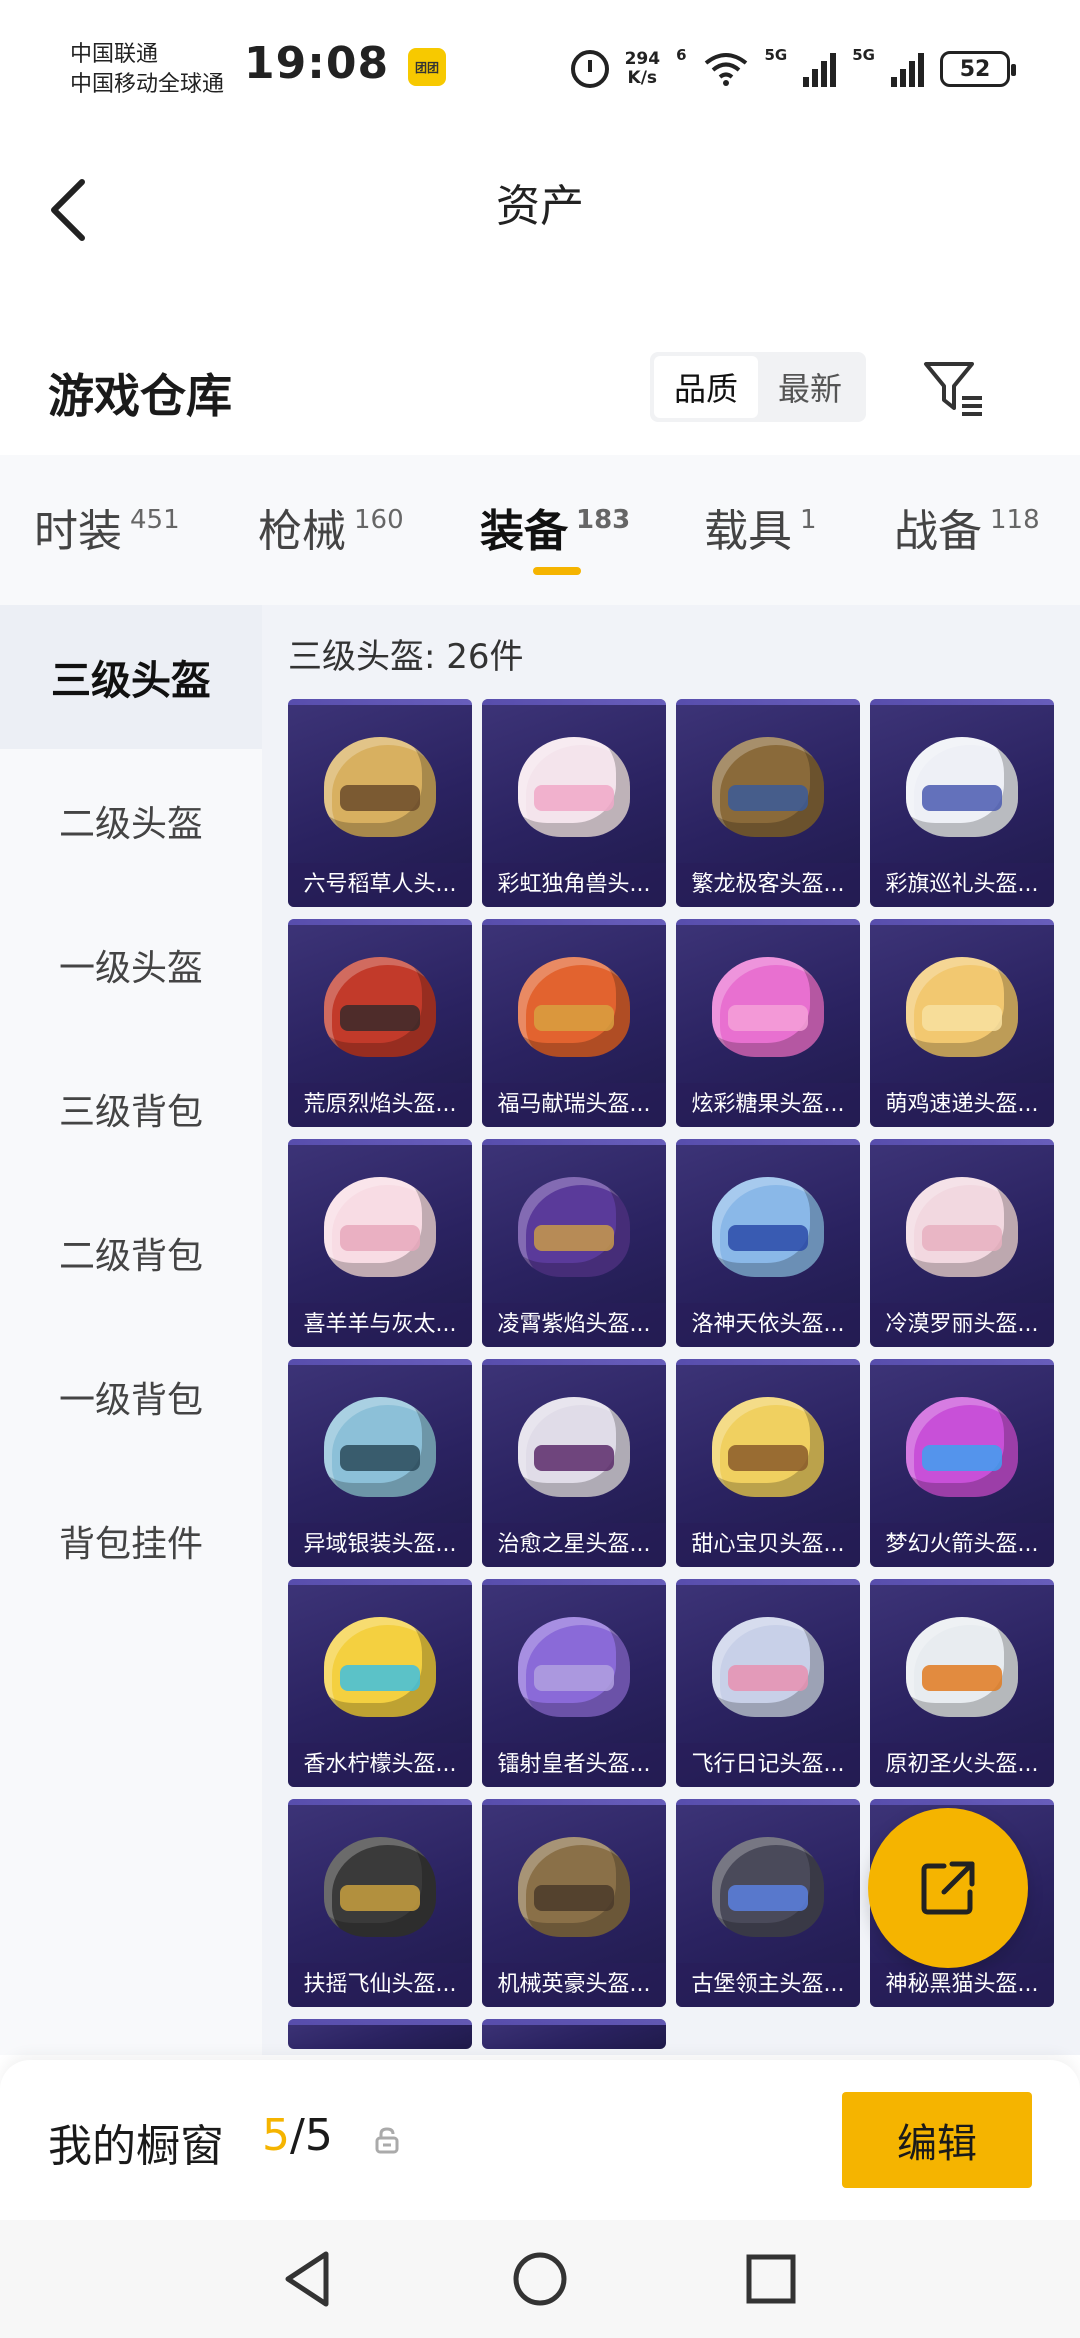 The width and height of the screenshot is (1080, 2338). Describe the element at coordinates (642, 78) in the screenshot. I see `net-speed-unit: K/s` at that location.